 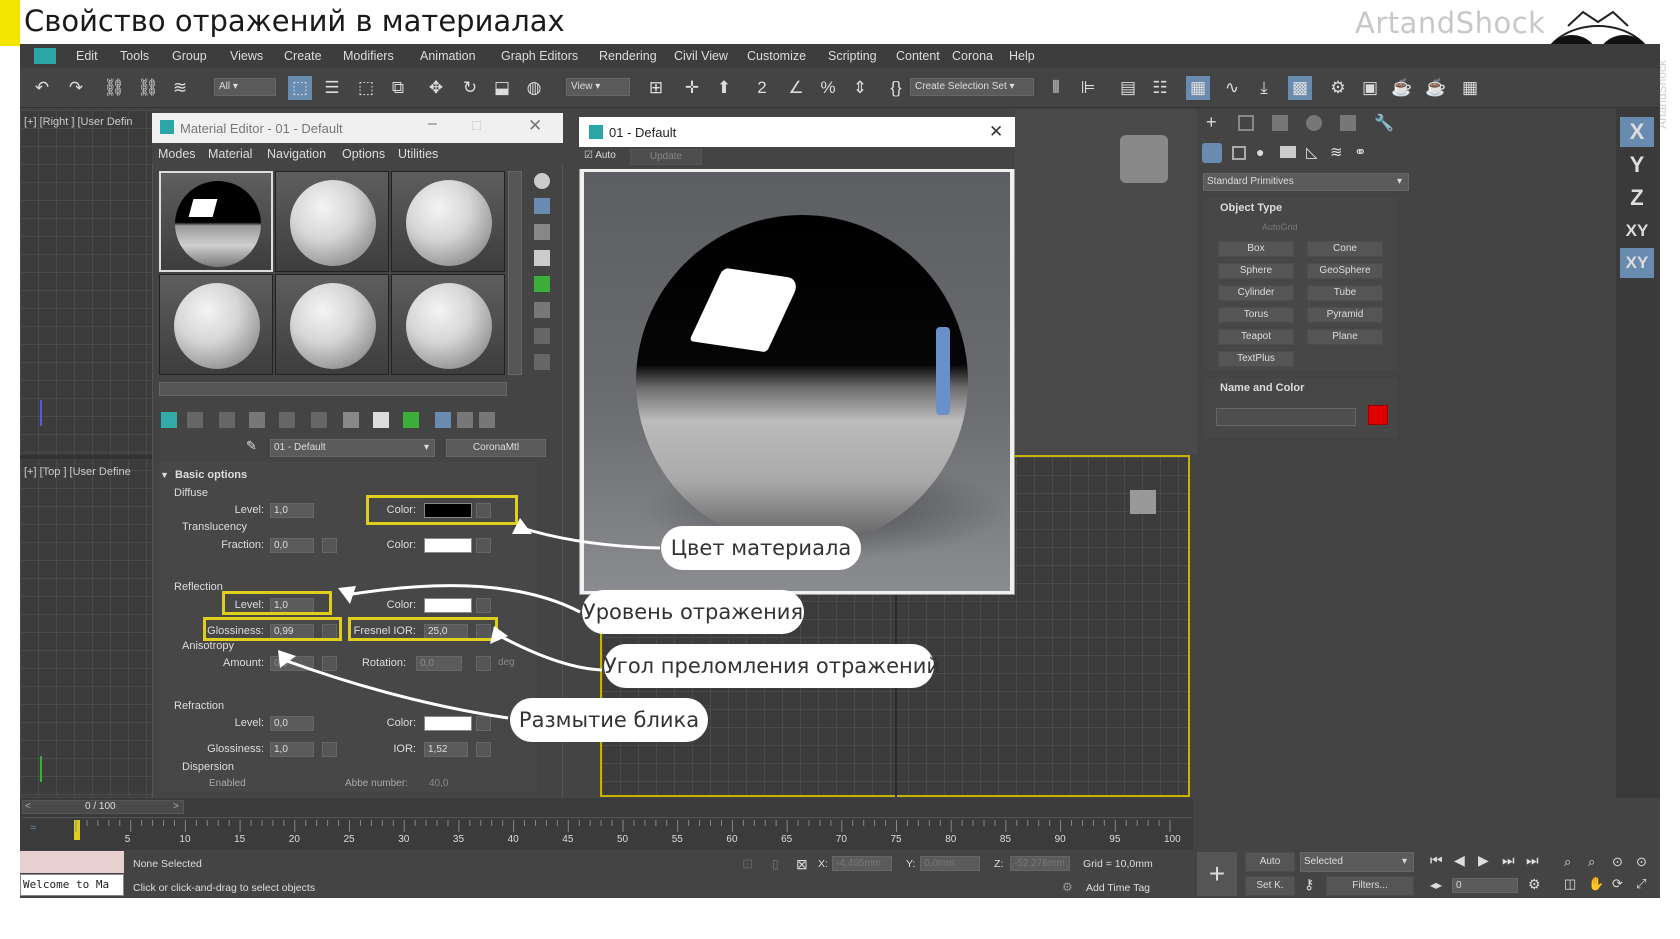 I want to click on refraction-ior-map-button, so click(x=483, y=749).